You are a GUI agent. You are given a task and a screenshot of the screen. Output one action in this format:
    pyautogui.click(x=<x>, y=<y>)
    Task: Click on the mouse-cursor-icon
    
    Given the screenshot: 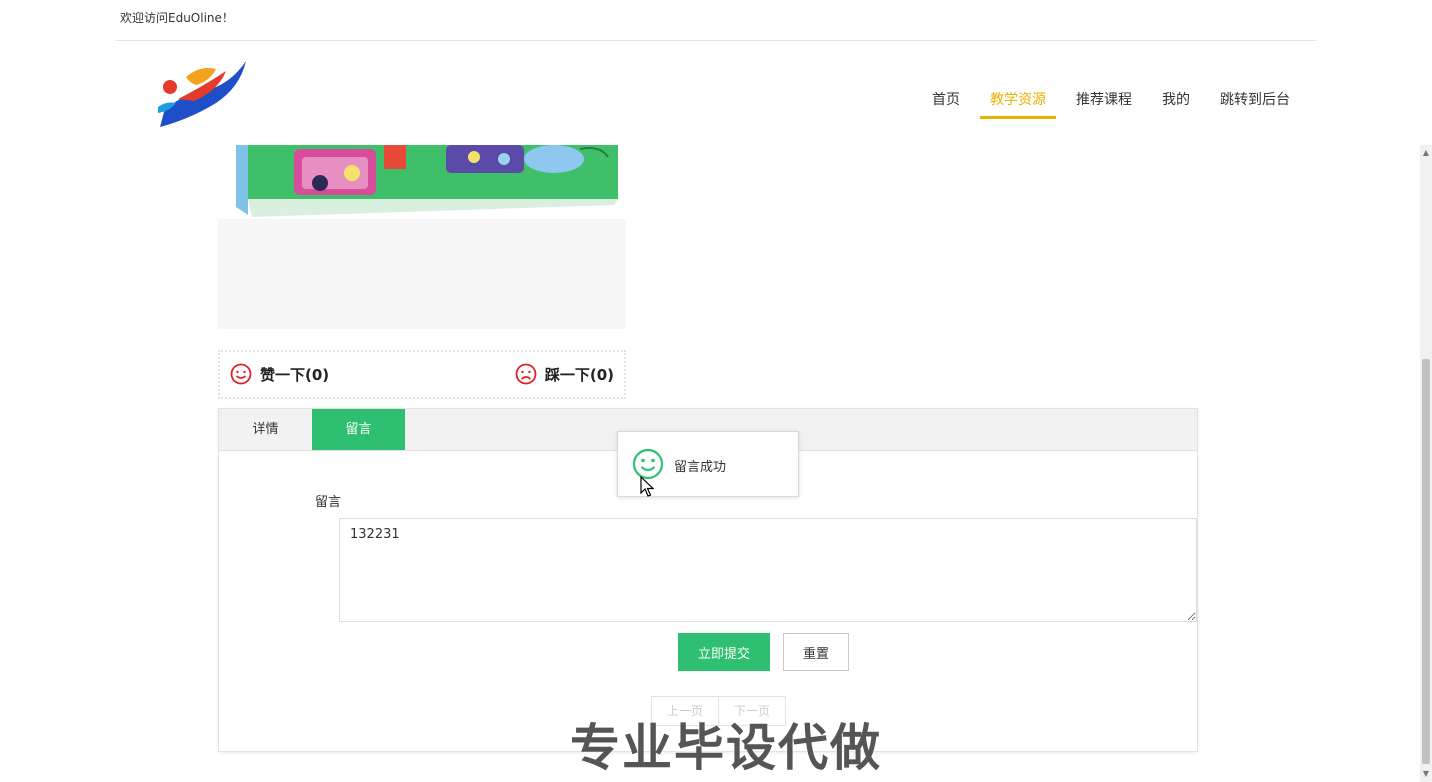 What is the action you would take?
    pyautogui.click(x=647, y=486)
    